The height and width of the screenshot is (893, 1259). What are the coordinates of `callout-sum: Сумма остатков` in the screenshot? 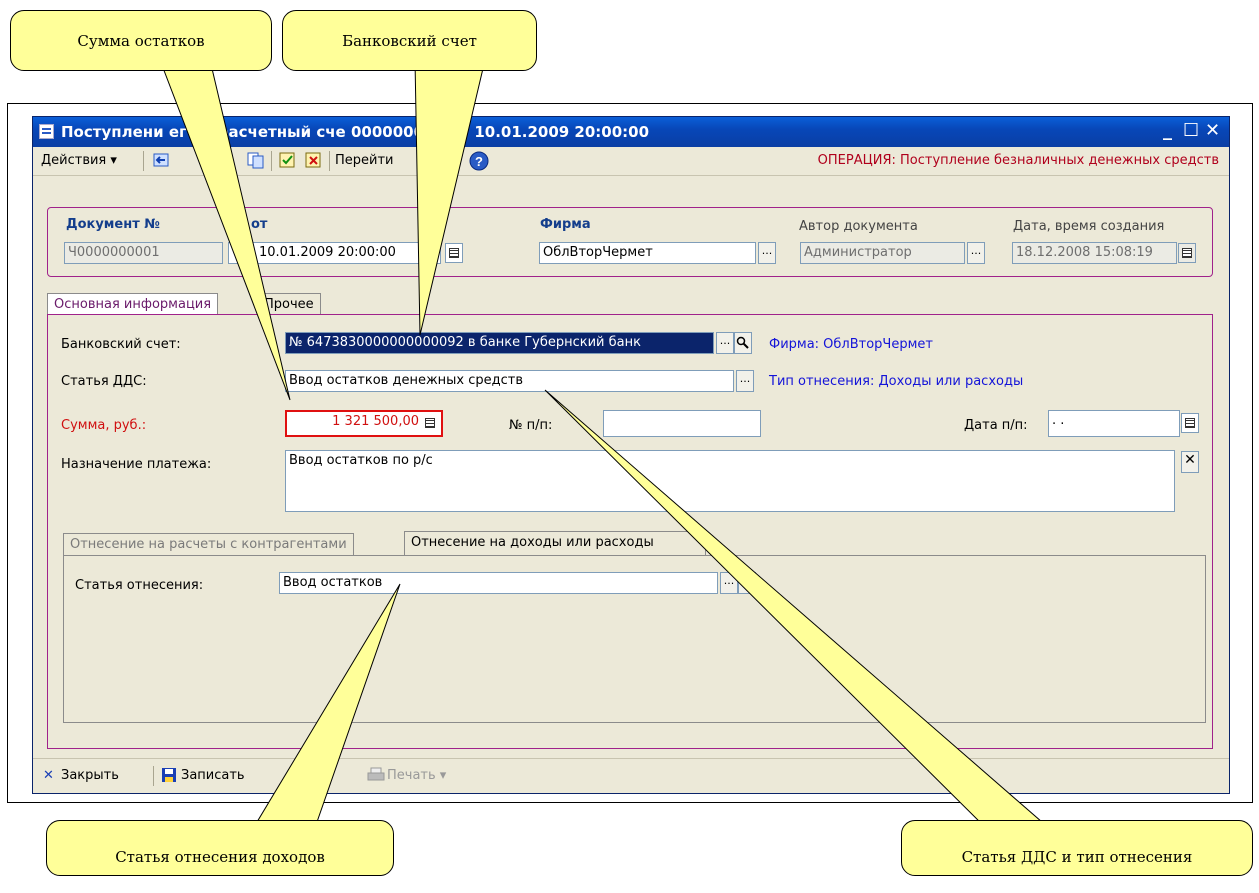 It's located at (141, 40).